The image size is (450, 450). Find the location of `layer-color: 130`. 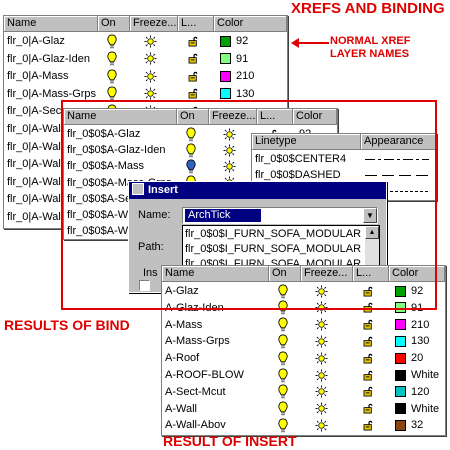

layer-color: 130 is located at coordinates (412, 341).